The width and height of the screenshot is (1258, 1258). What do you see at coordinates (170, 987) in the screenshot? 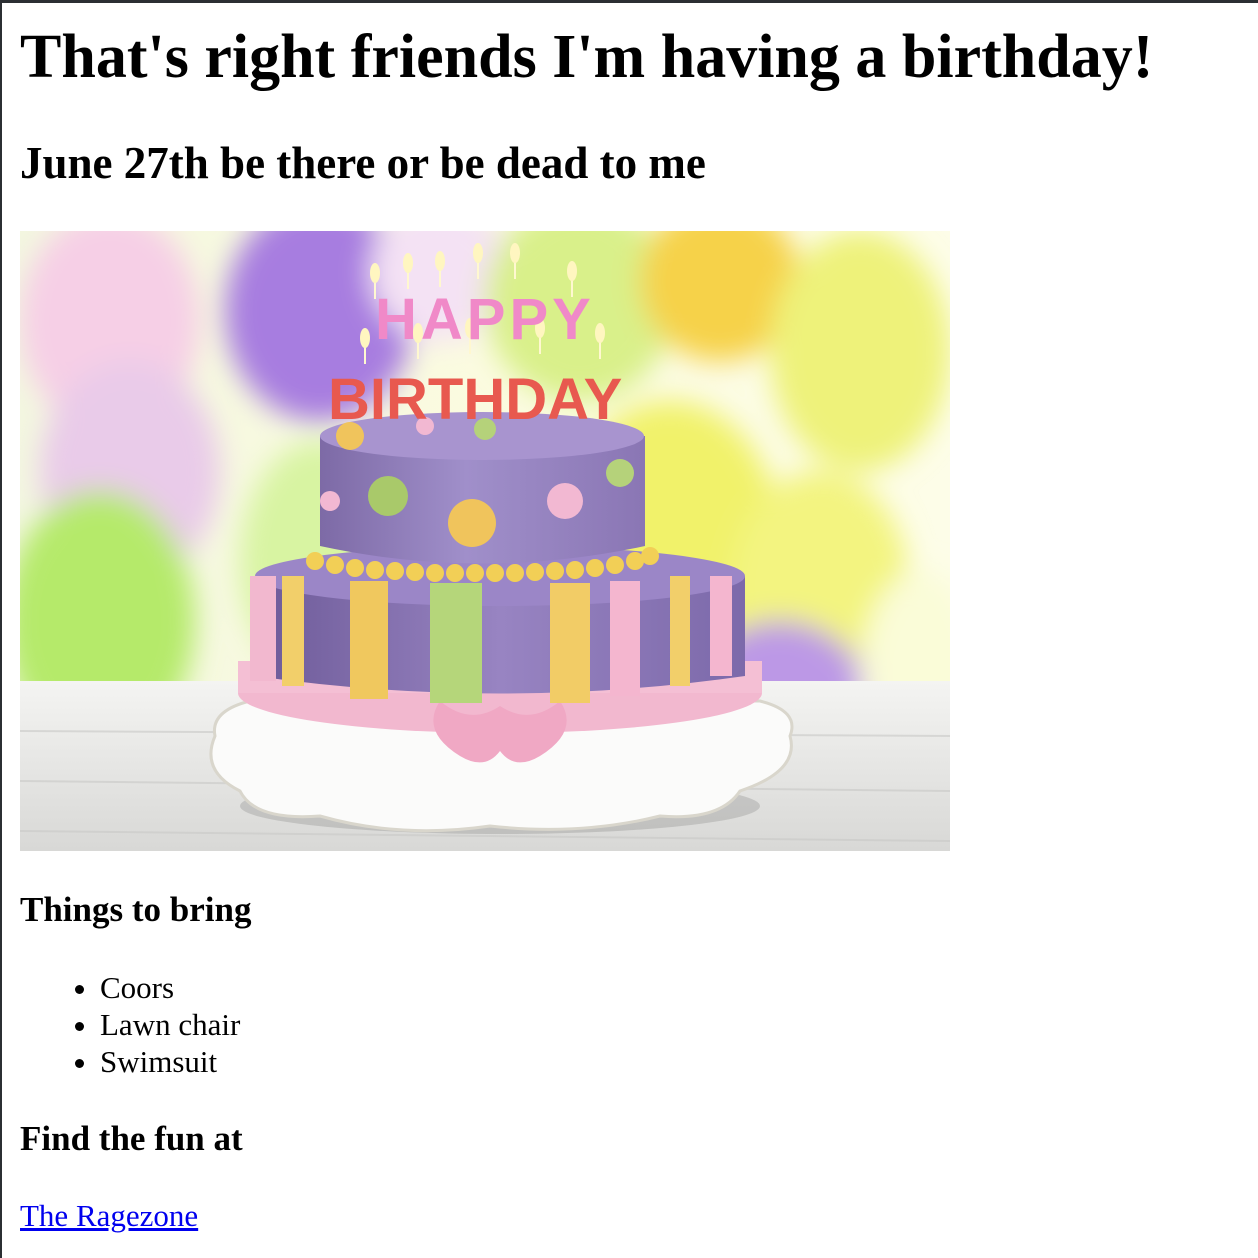
I see `list-item: Coors` at bounding box center [170, 987].